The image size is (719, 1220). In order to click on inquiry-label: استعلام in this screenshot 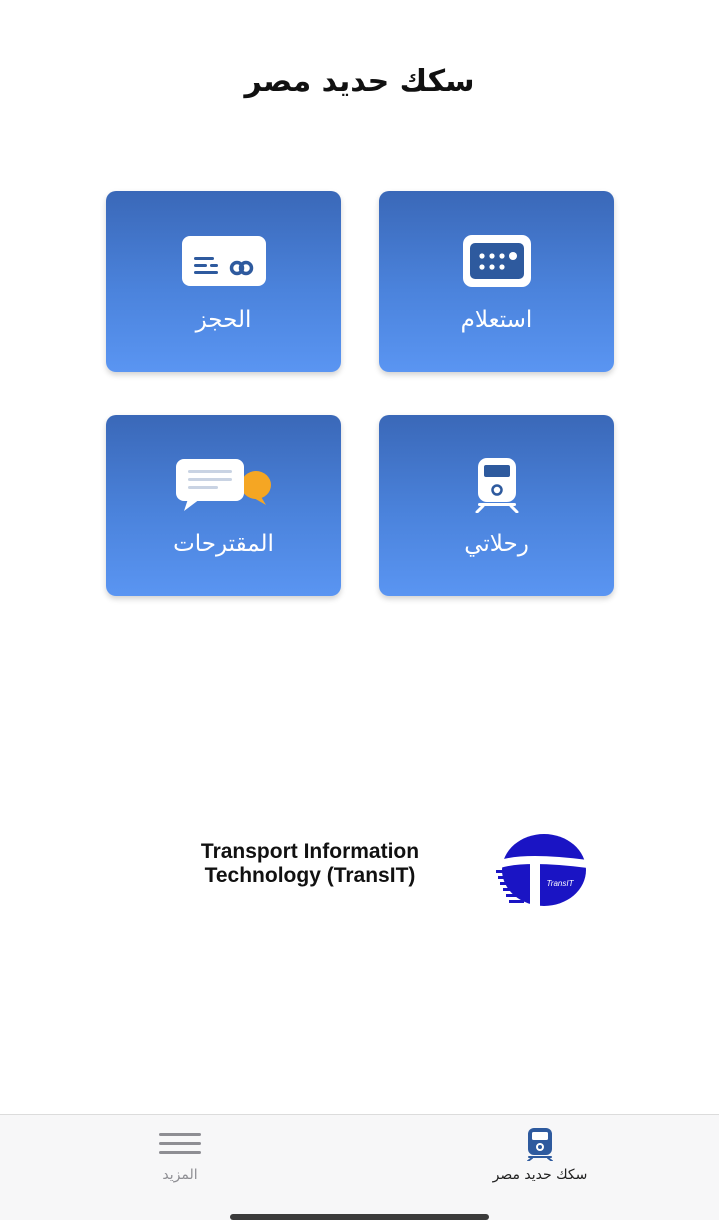, I will do `click(496, 320)`.